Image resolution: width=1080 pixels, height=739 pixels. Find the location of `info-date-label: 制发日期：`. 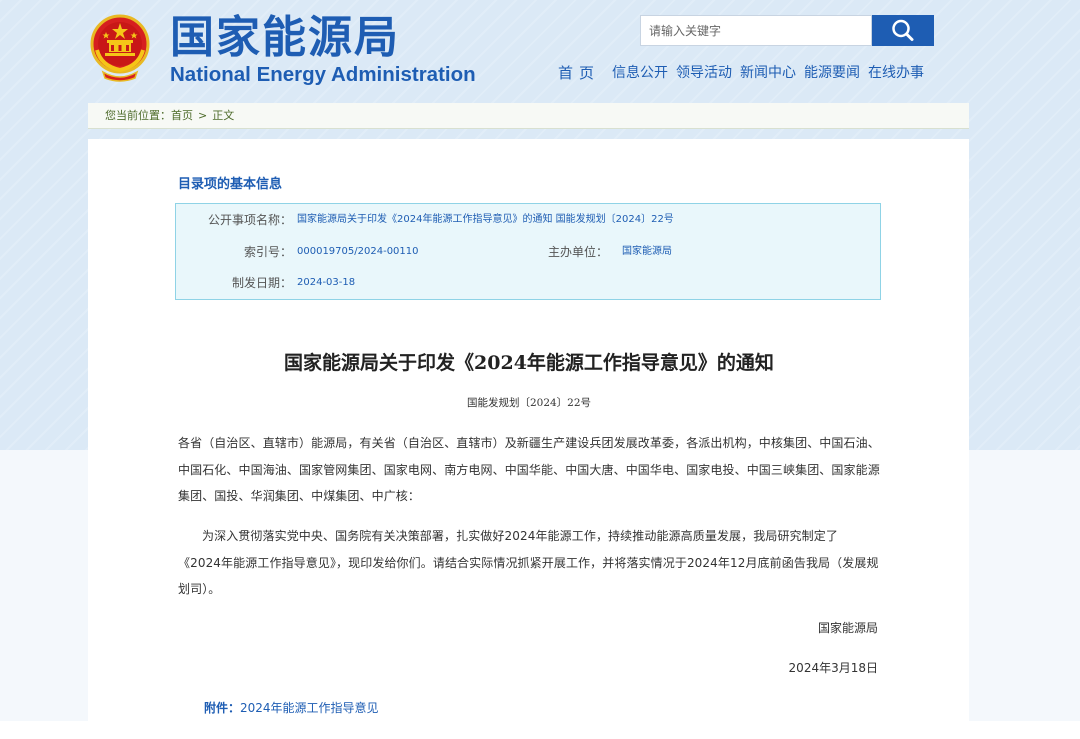

info-date-label: 制发日期： is located at coordinates (261, 283).